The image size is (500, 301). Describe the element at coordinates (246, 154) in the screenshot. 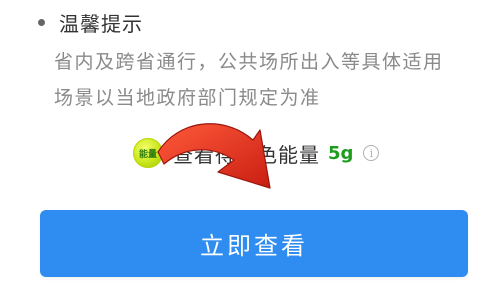

I see `energy-text: 查看得绿色能量` at that location.